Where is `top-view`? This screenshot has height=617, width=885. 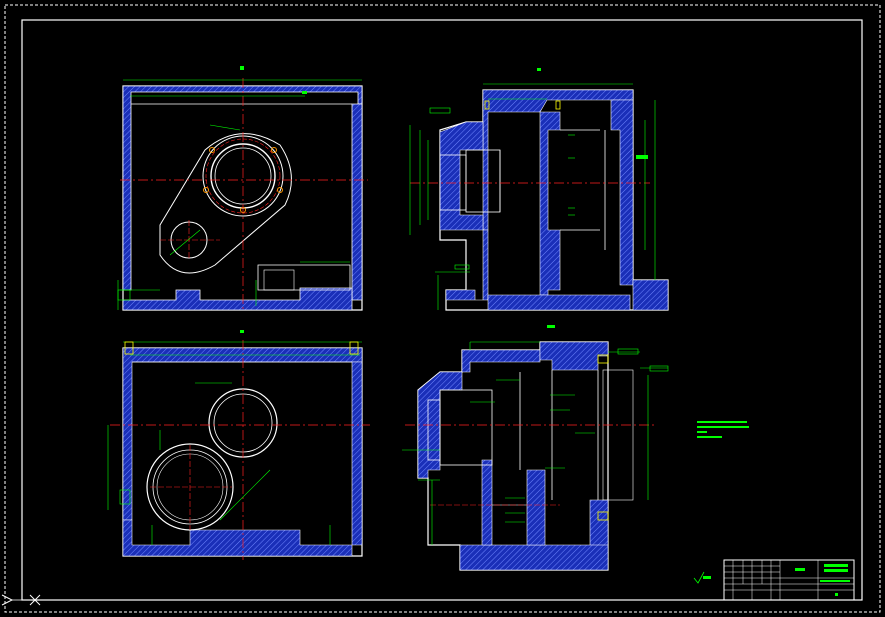 top-view is located at coordinates (242, 189).